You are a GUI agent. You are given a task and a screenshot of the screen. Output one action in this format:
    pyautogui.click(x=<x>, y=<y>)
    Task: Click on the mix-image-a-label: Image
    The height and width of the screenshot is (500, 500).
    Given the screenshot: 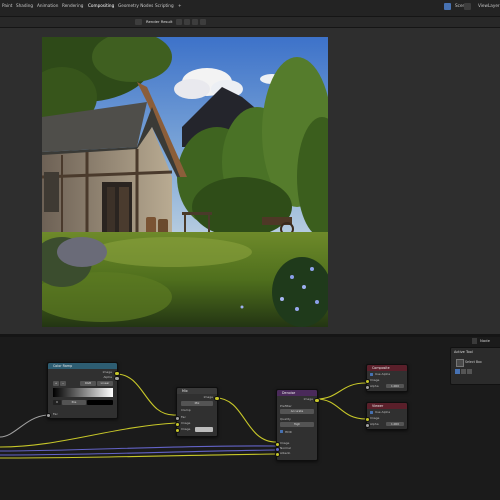 What is the action you would take?
    pyautogui.click(x=186, y=423)
    